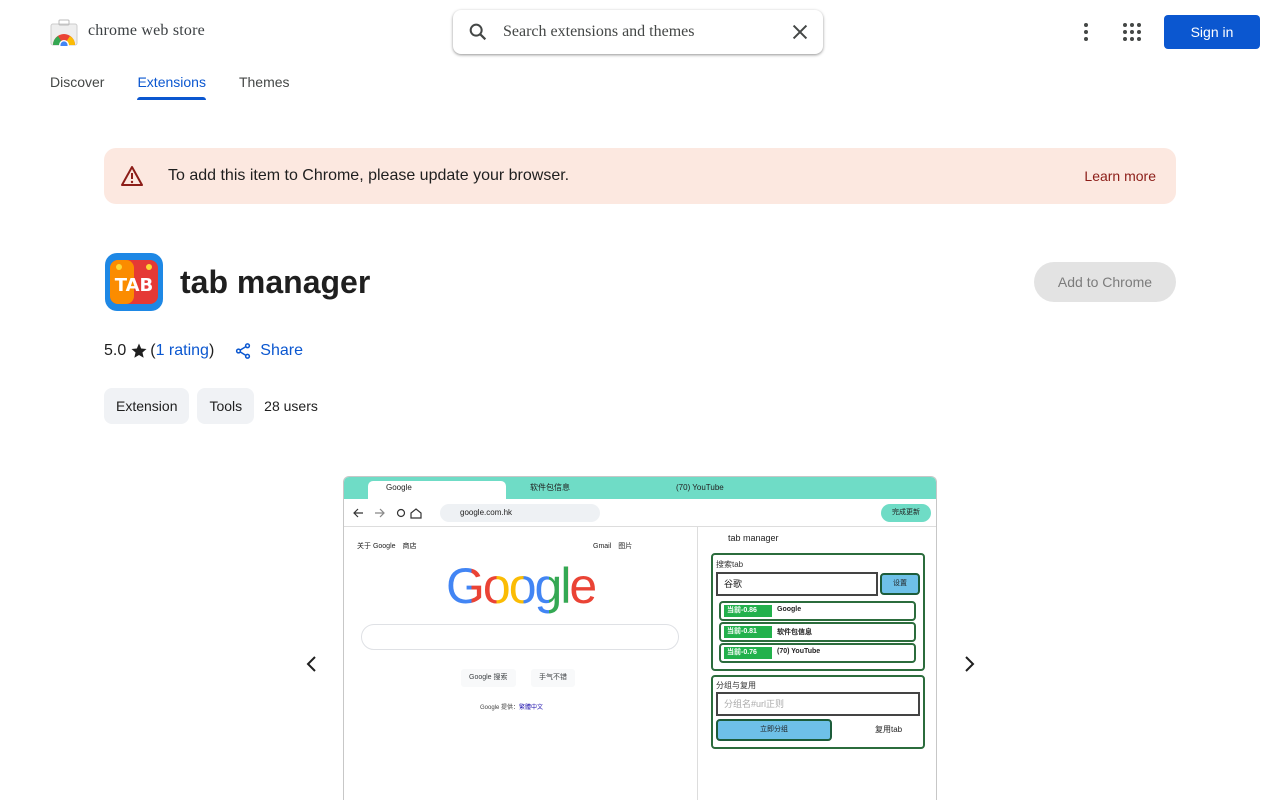  Describe the element at coordinates (182, 351) in the screenshot. I see `rating-count-link: 1 rating` at that location.